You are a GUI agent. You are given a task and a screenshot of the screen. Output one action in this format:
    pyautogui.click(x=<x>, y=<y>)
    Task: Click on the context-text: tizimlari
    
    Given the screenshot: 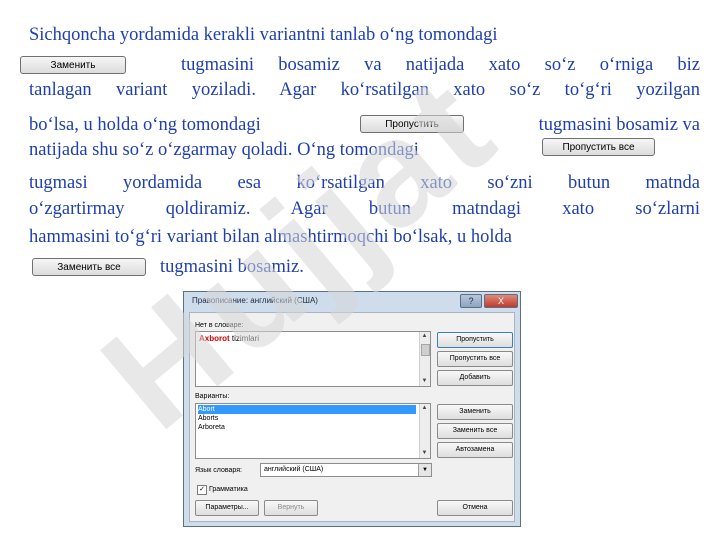 What is the action you would take?
    pyautogui.click(x=244, y=338)
    